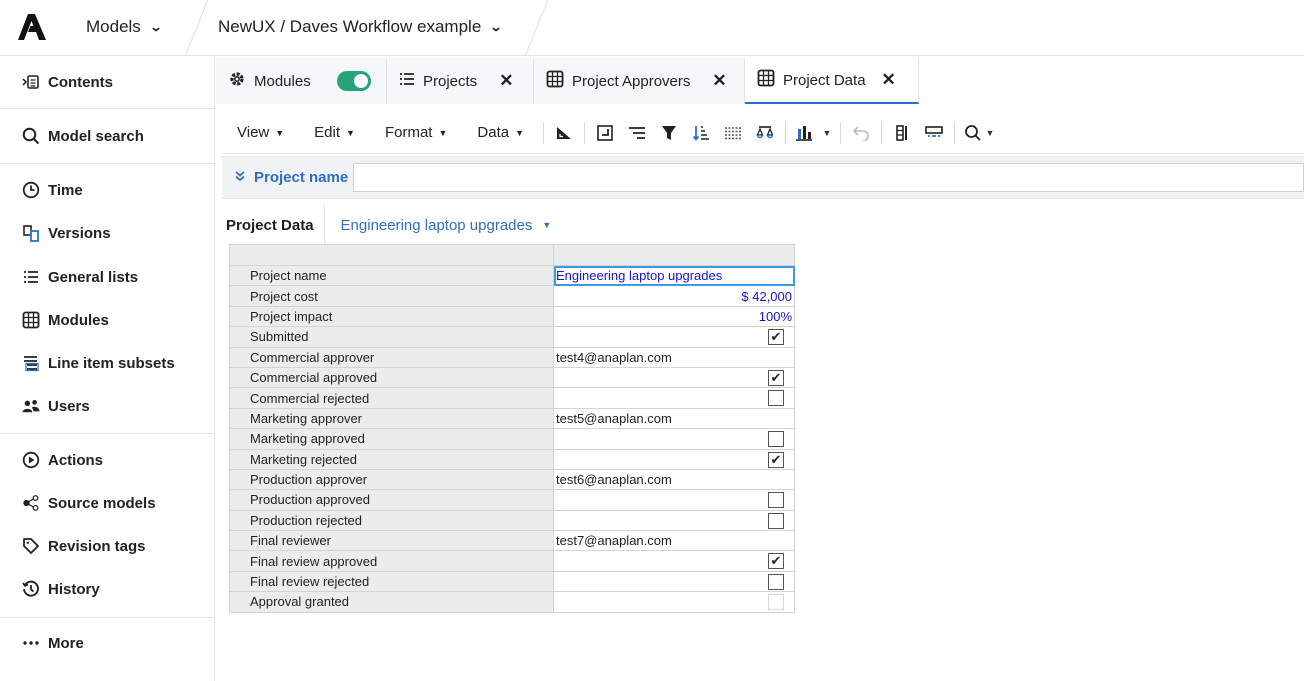 The height and width of the screenshot is (681, 1304). I want to click on row-label: Production approver, so click(391, 479).